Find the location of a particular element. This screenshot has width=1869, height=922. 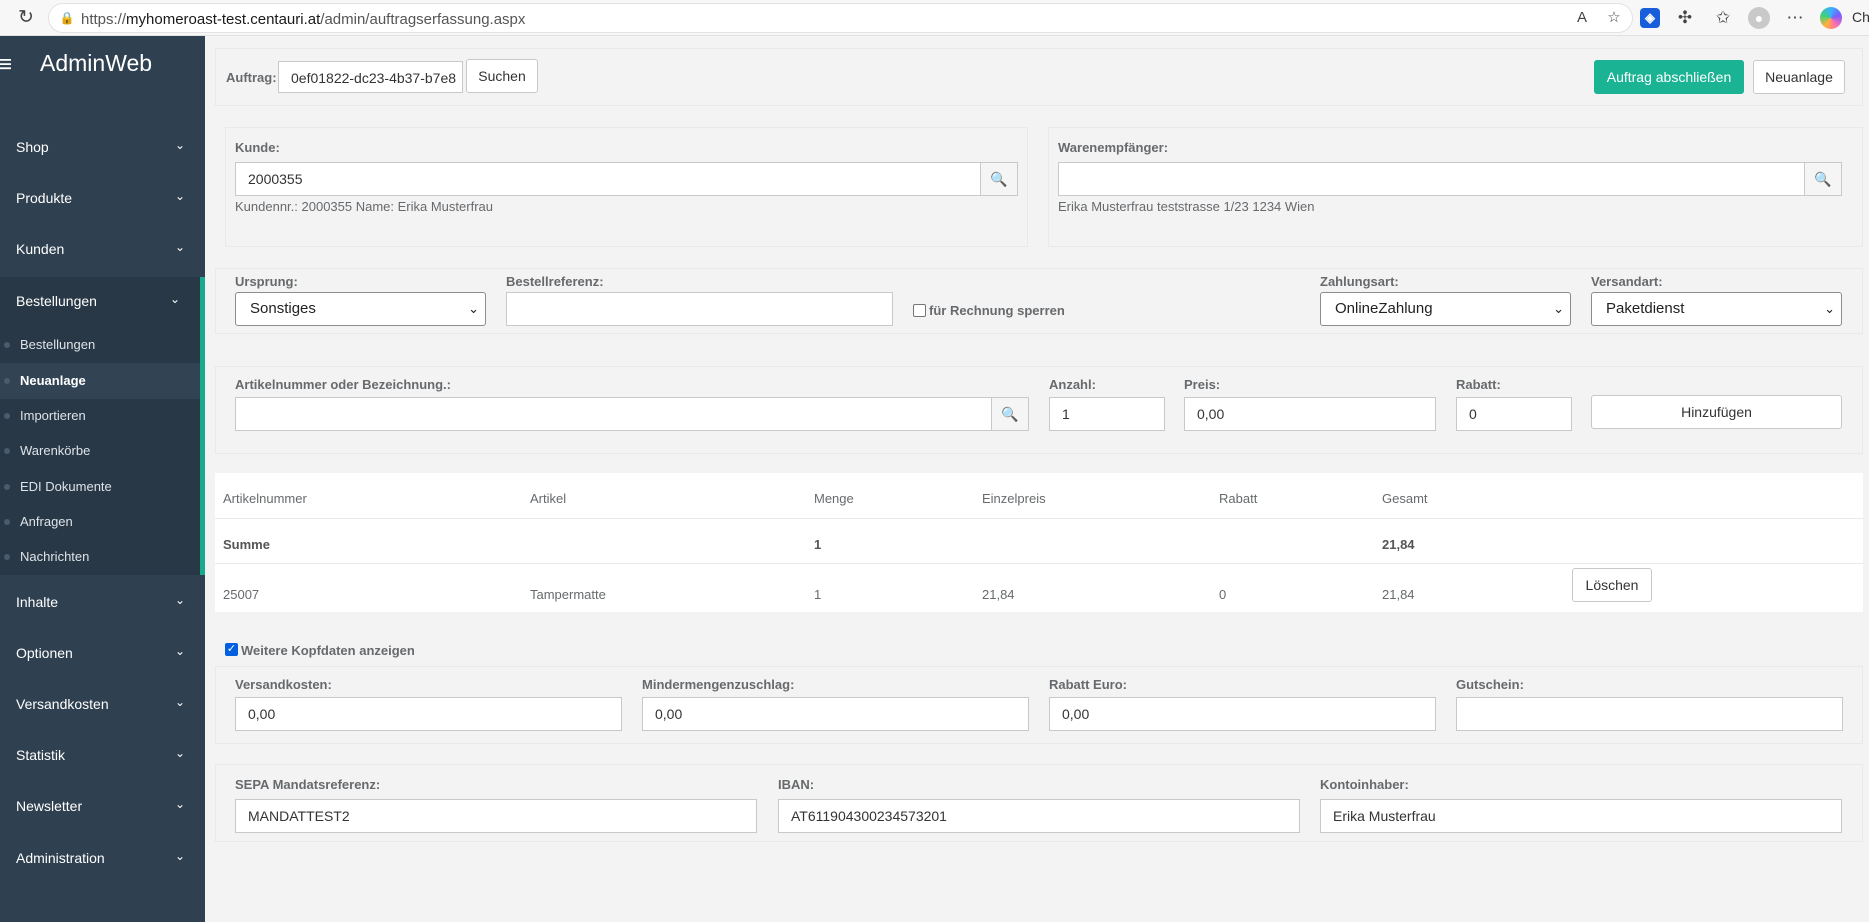

price-input: 0,00 is located at coordinates (1310, 414).